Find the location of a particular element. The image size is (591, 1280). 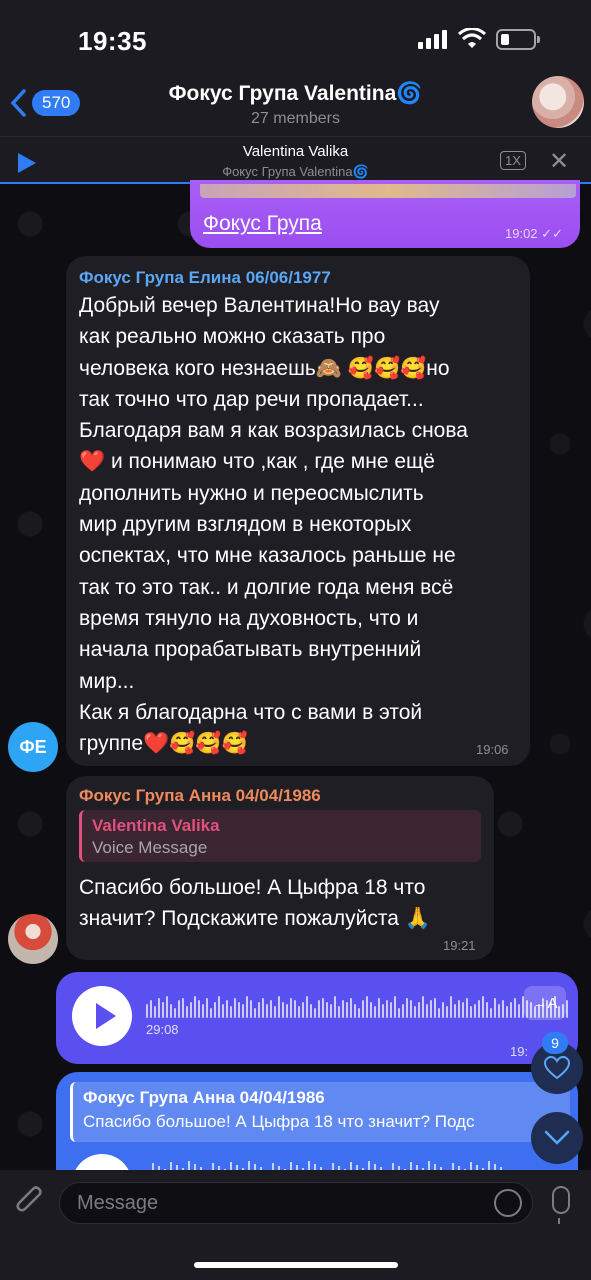

chat-title: Фокус Група Valentina🌀 is located at coordinates (295, 94).